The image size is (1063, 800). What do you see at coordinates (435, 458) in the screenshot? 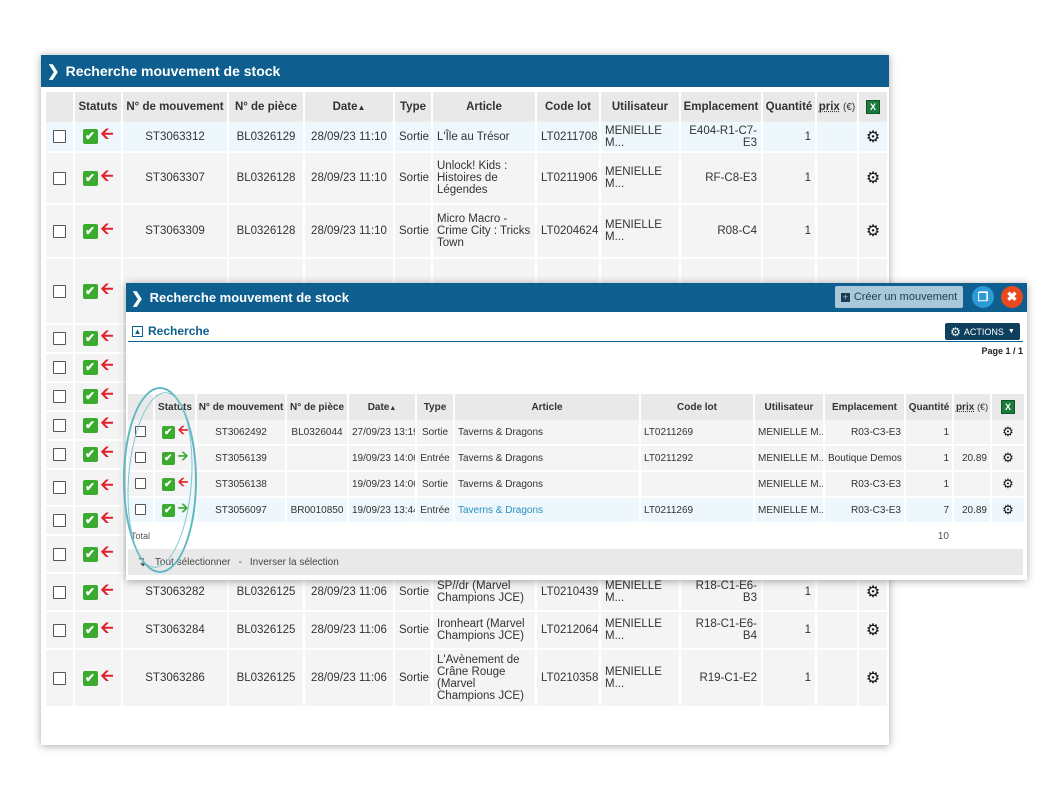
I see `movement-type: Entrée` at bounding box center [435, 458].